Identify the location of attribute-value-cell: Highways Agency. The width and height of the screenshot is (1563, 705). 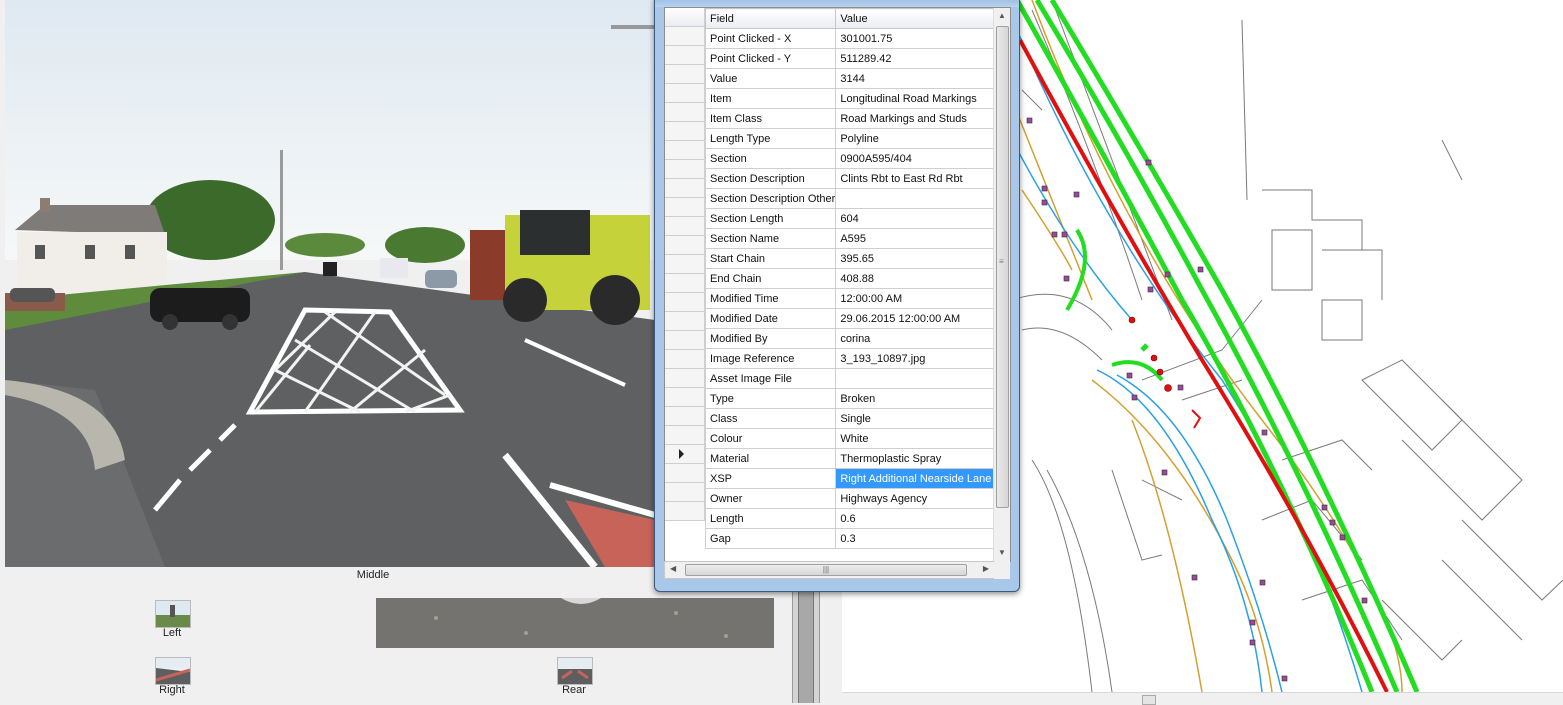
(918, 498).